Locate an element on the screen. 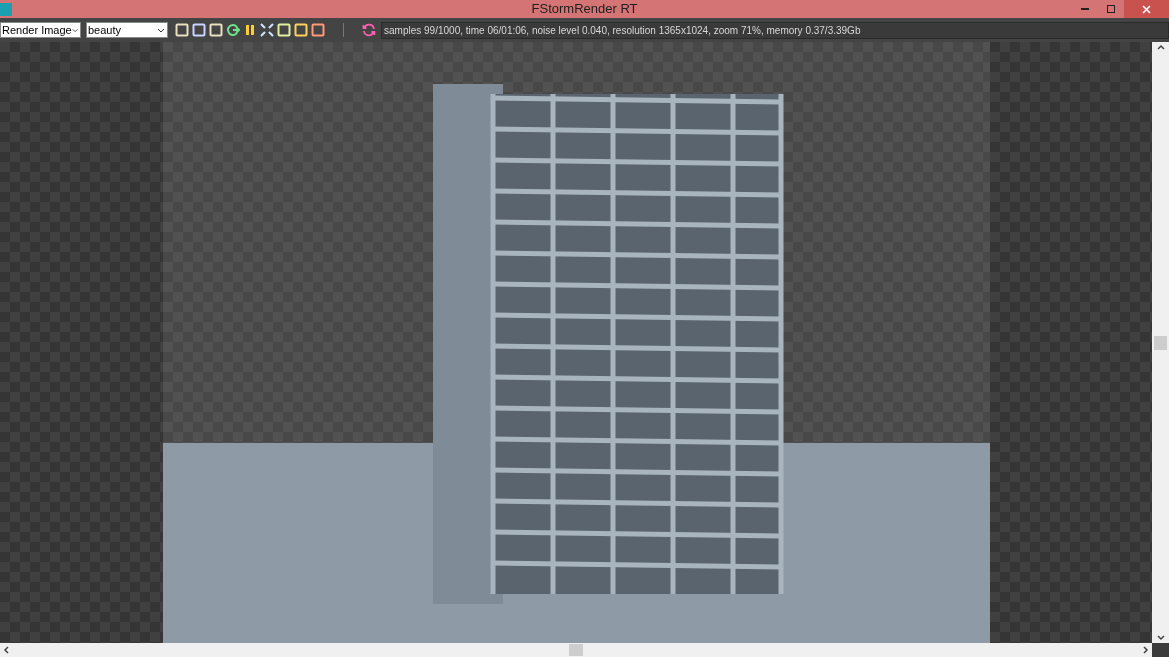 The image size is (1169, 657). arrow-left-icon is located at coordinates (6, 650).